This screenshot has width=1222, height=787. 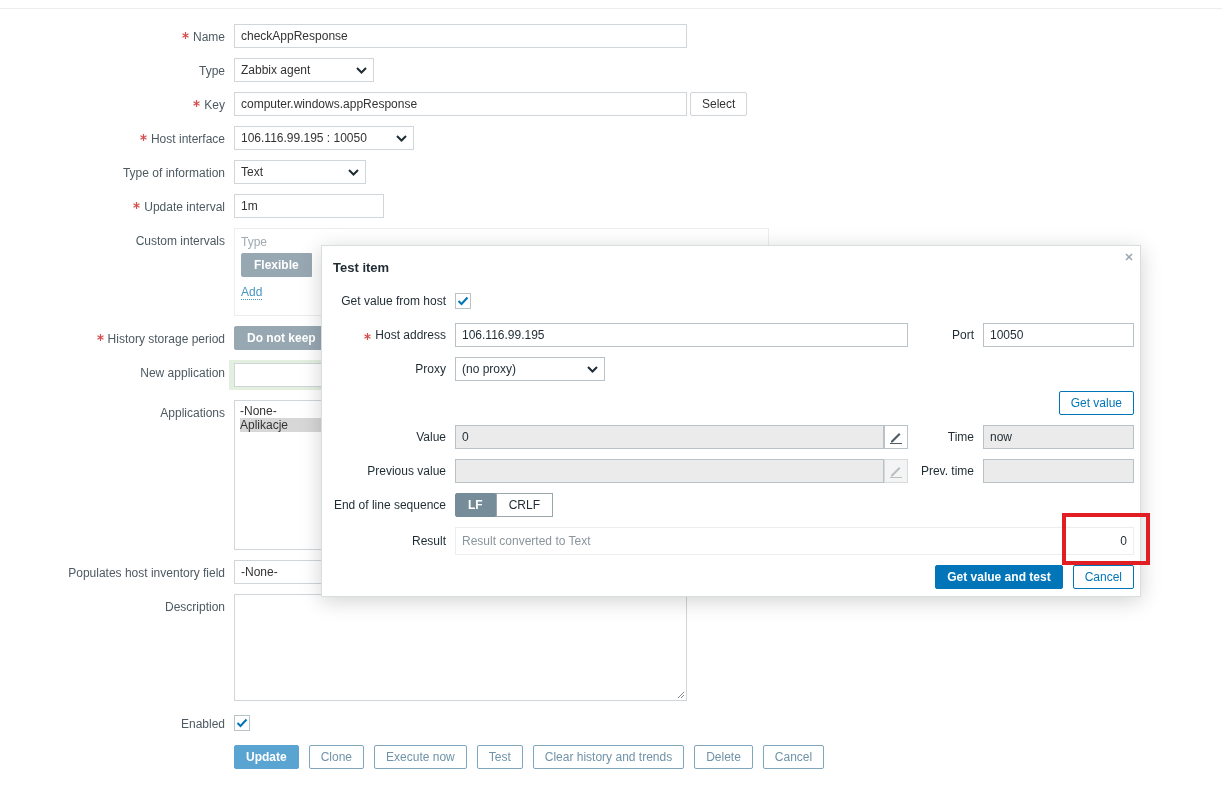 I want to click on field-label: Type, so click(x=212, y=71).